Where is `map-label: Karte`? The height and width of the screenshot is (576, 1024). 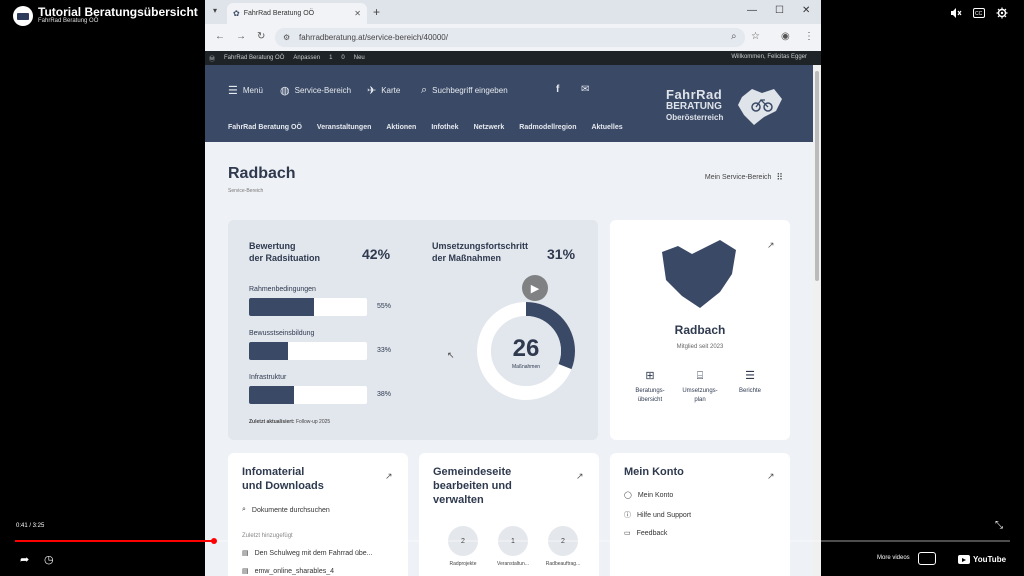
map-label: Karte is located at coordinates (391, 90).